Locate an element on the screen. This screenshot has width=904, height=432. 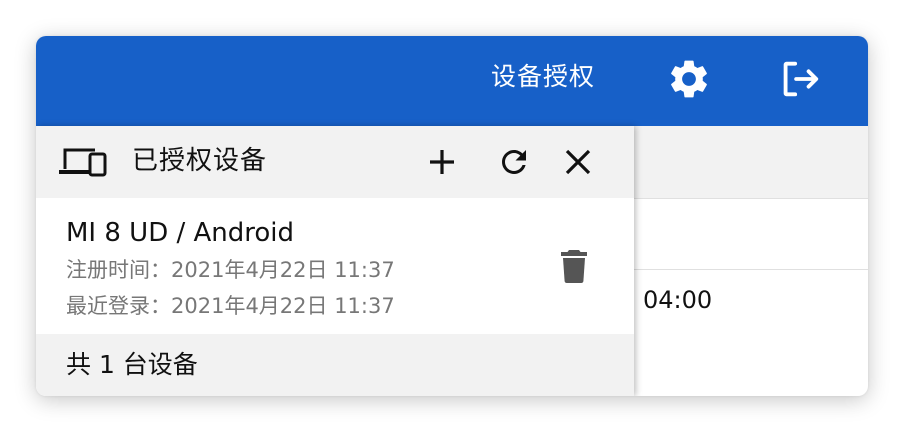
devices-icon is located at coordinates (83, 162).